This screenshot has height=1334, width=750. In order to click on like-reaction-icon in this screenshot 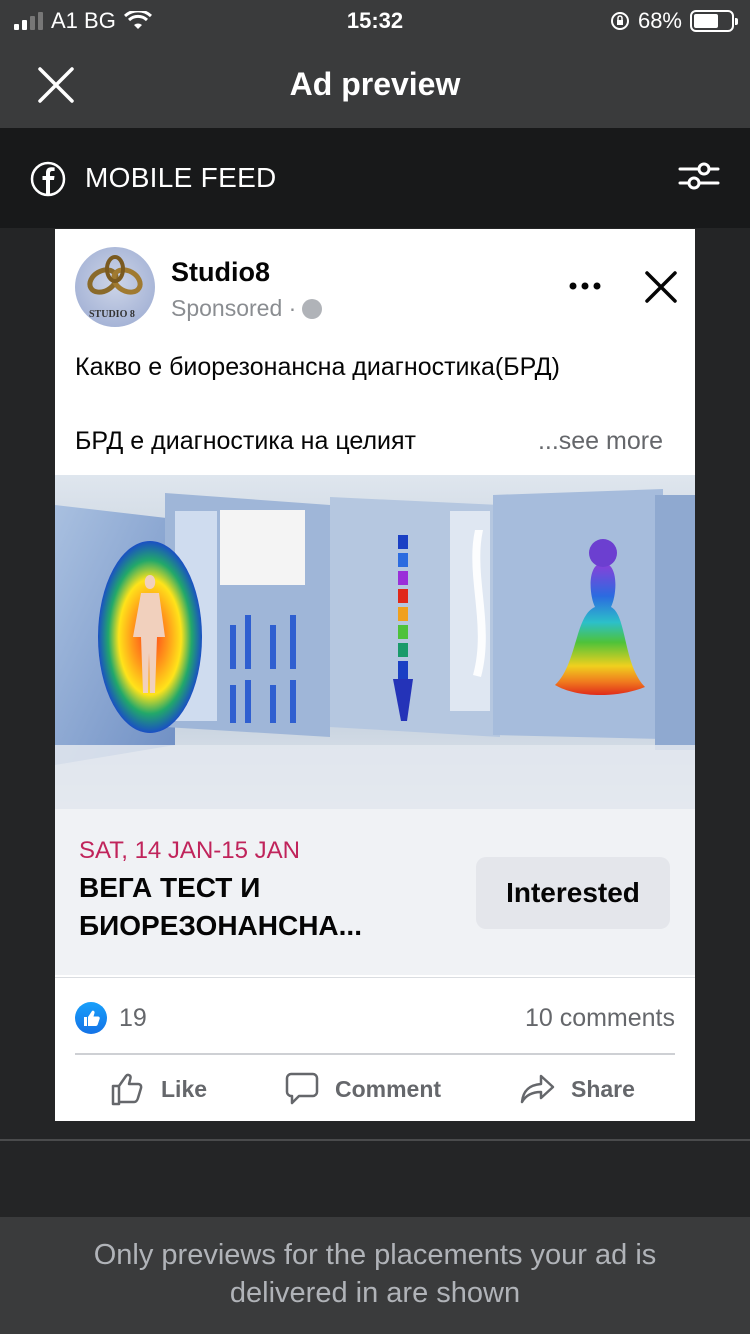, I will do `click(91, 1018)`.